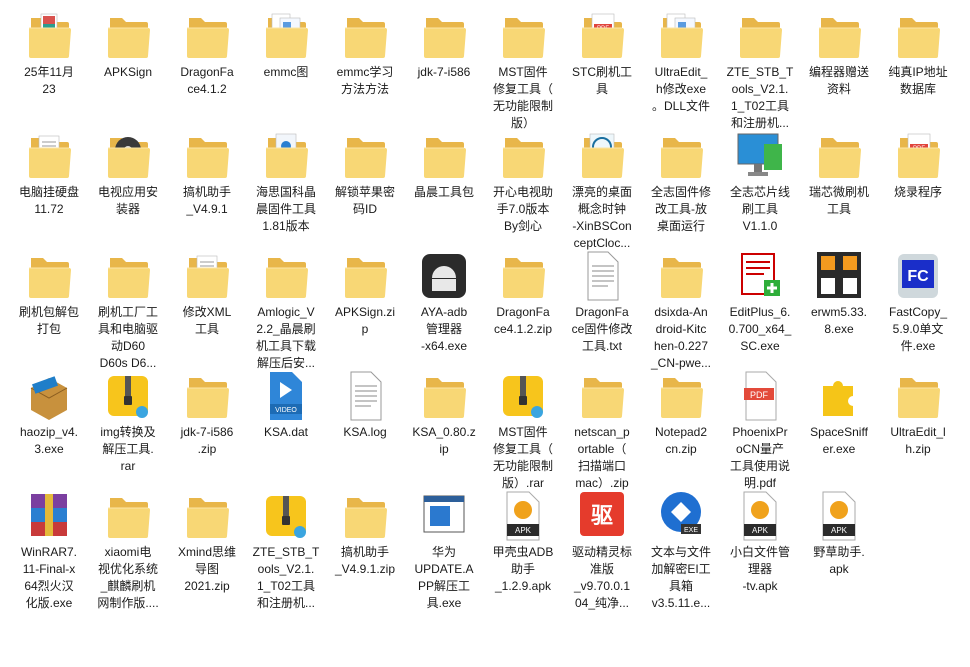 This screenshot has height=667, width=970. I want to click on desktop-item-41: KSA.log, so click(365, 429).